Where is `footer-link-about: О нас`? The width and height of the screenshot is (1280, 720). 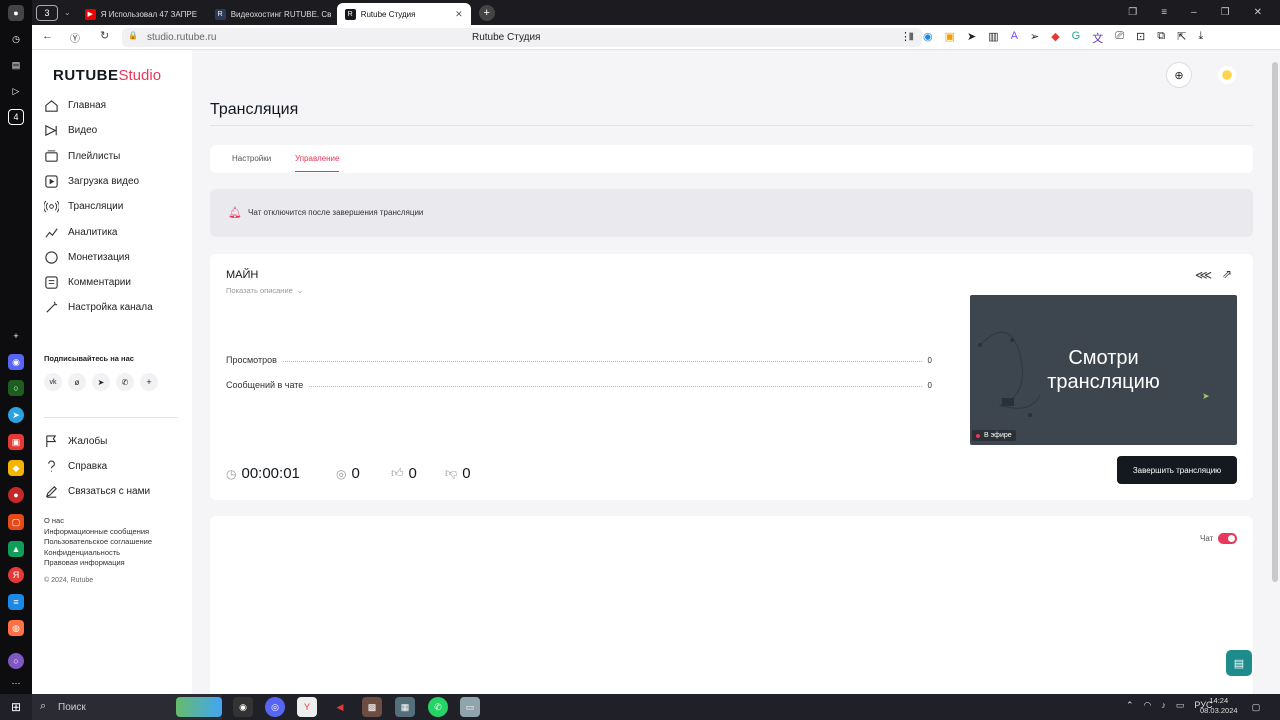 footer-link-about: О нас is located at coordinates (98, 521).